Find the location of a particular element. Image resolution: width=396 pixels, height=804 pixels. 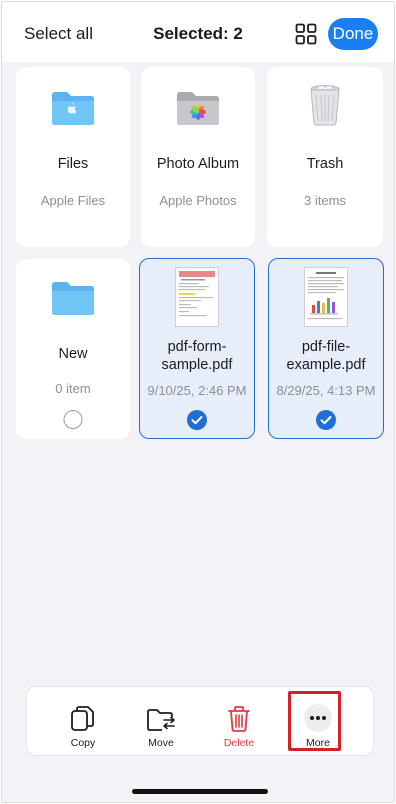

header-bar: Select all Selected: 2 Done is located at coordinates (198, 32).